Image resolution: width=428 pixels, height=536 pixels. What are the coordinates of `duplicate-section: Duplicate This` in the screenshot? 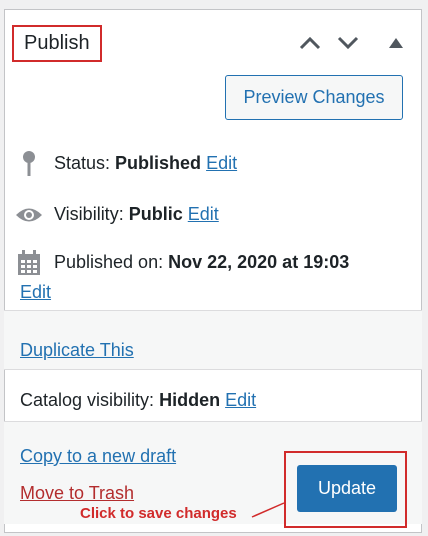 It's located at (213, 340).